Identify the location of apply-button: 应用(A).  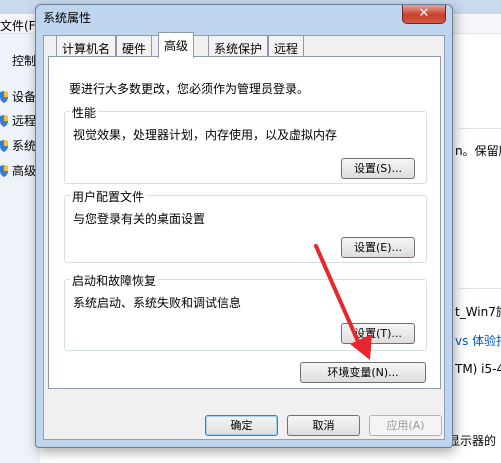
(405, 425).